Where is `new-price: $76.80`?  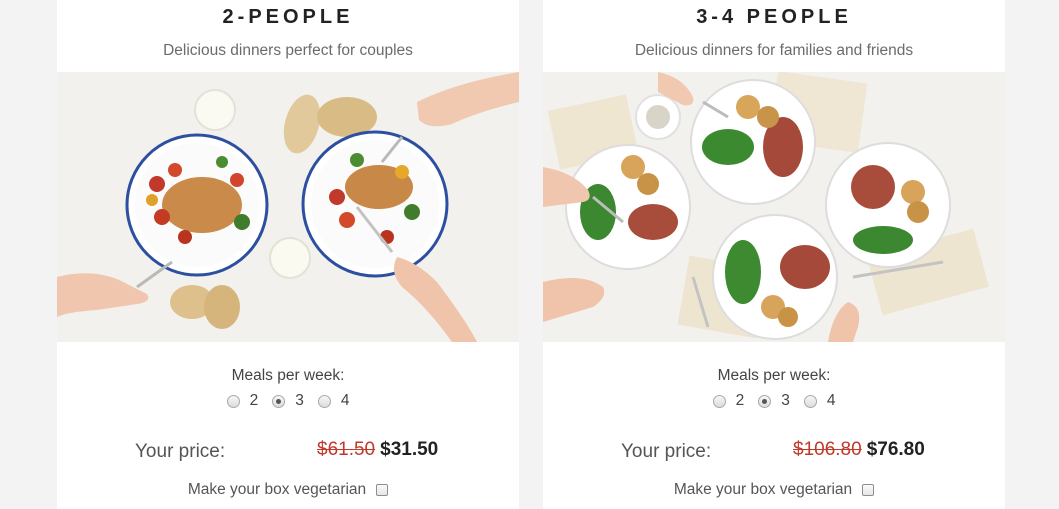 new-price: $76.80 is located at coordinates (895, 449).